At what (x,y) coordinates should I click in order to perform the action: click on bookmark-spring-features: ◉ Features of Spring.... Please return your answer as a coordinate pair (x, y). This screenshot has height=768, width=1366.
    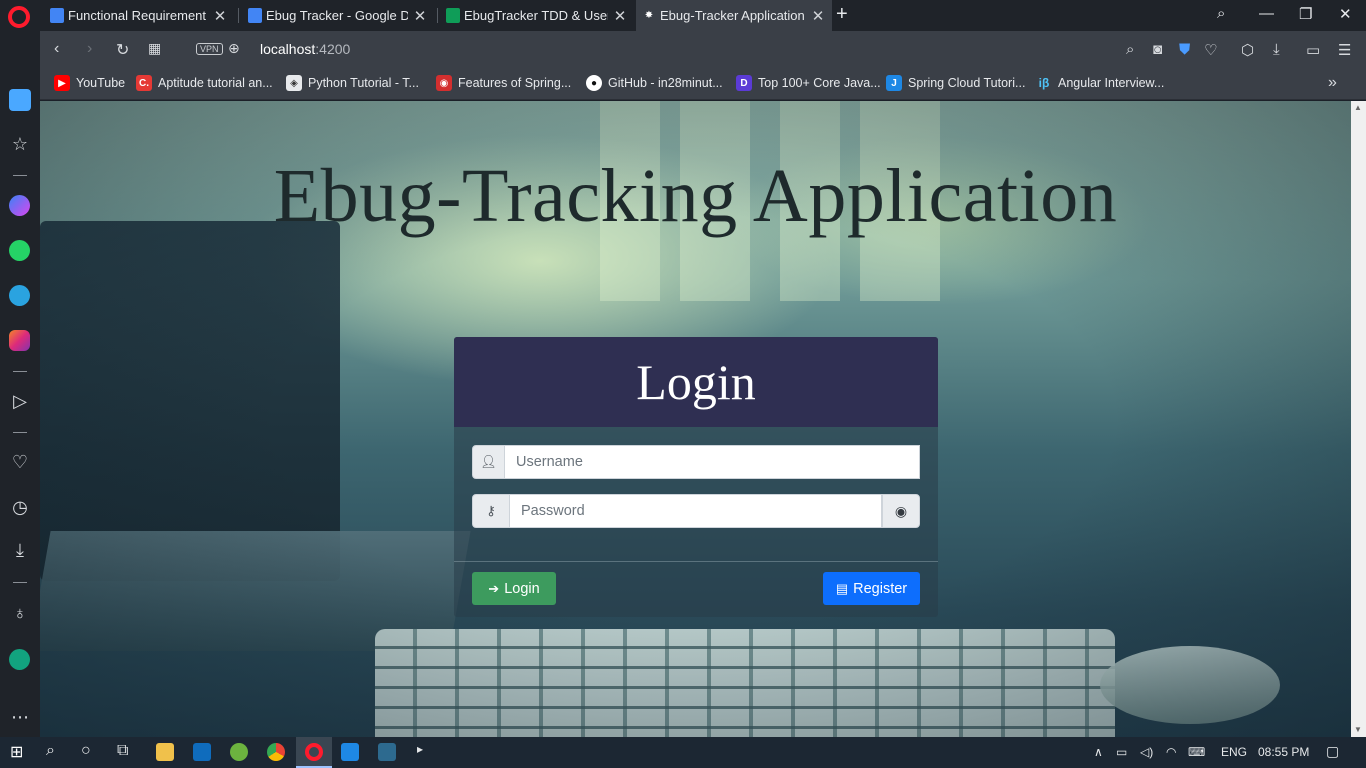
    Looking at the image, I should click on (503, 83).